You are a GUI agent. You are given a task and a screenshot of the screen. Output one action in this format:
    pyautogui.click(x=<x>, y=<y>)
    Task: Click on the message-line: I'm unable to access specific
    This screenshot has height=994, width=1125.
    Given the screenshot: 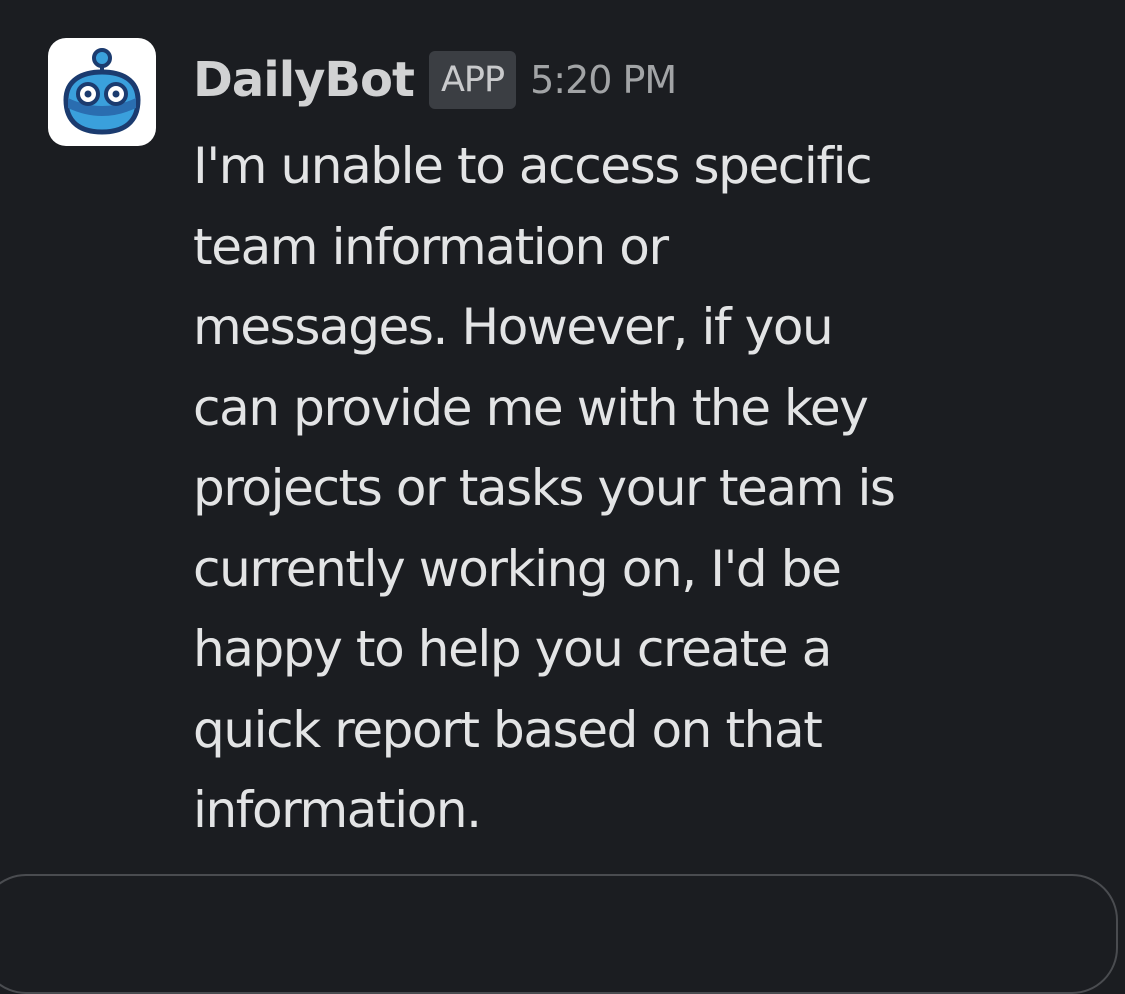 What is the action you would take?
    pyautogui.click(x=533, y=166)
    